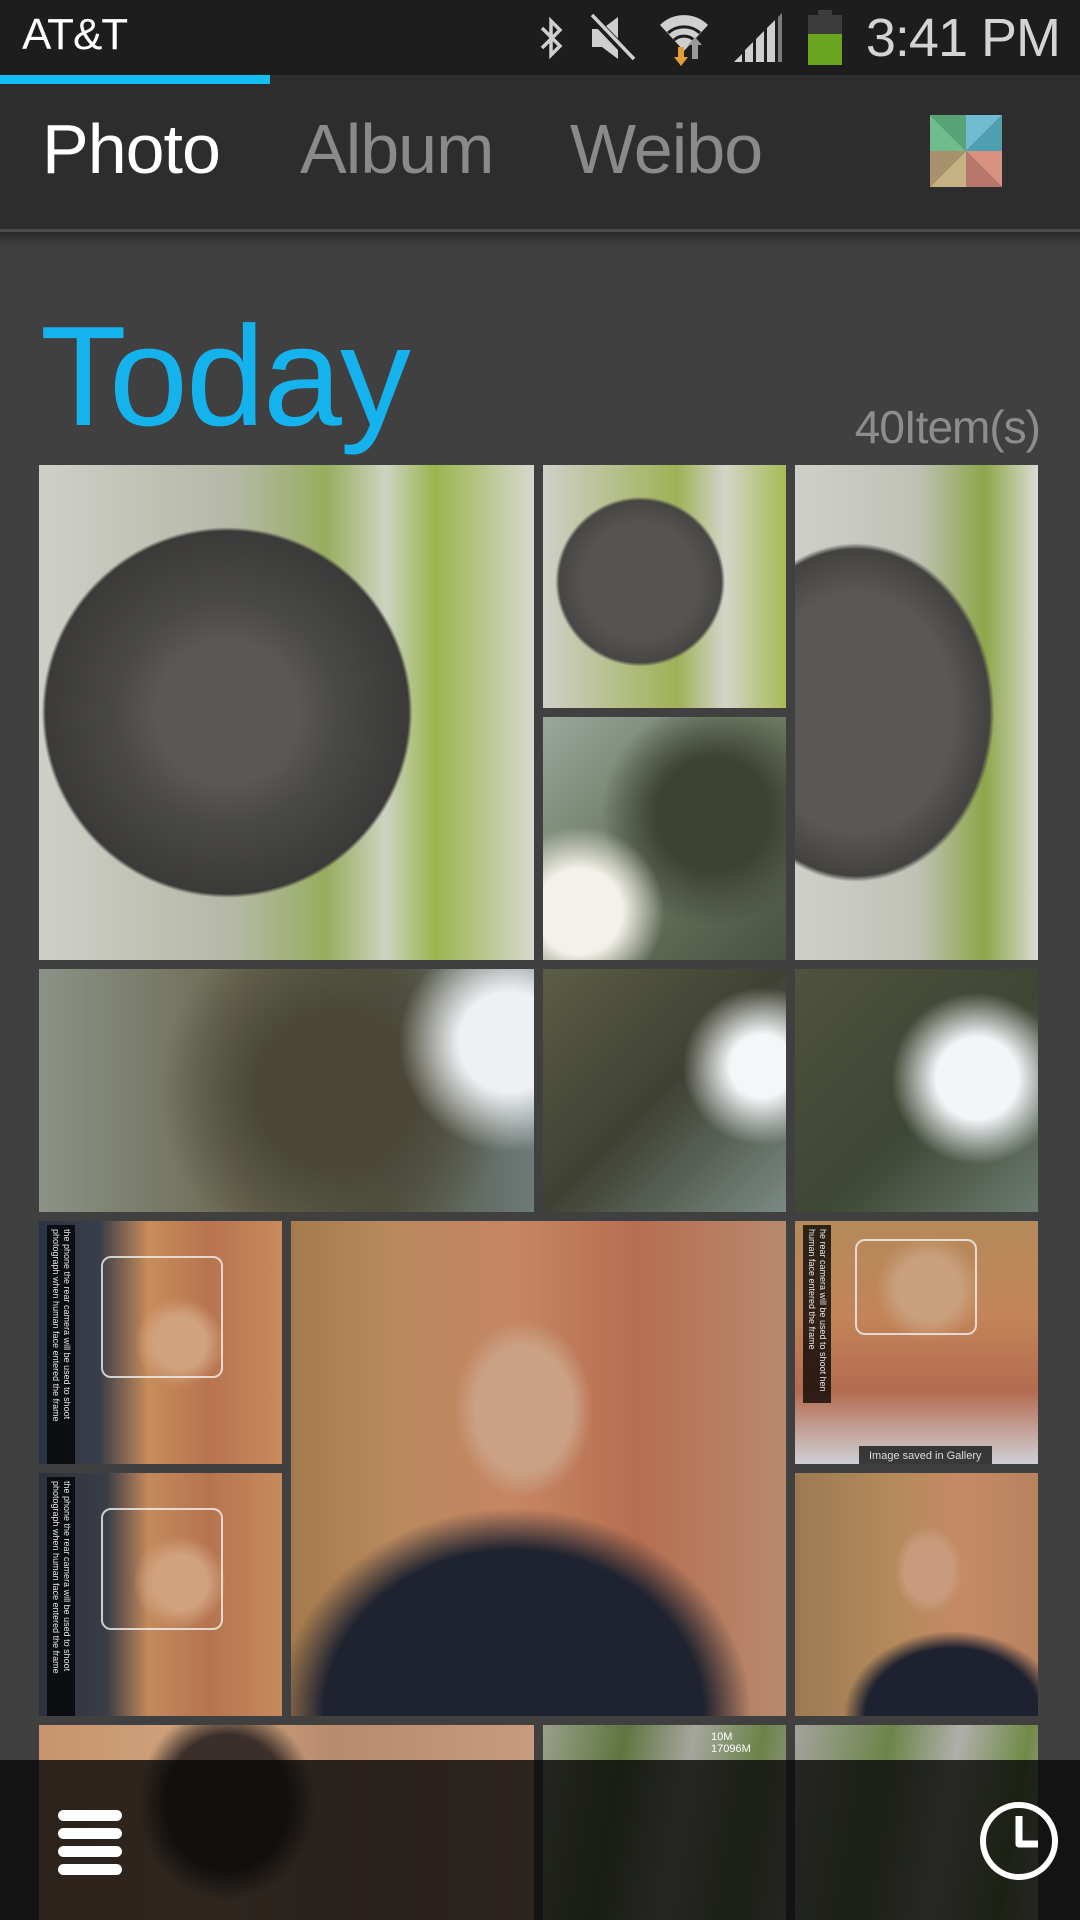 This screenshot has width=1080, height=1920. What do you see at coordinates (824, 37) in the screenshot?
I see `battery-icon` at bounding box center [824, 37].